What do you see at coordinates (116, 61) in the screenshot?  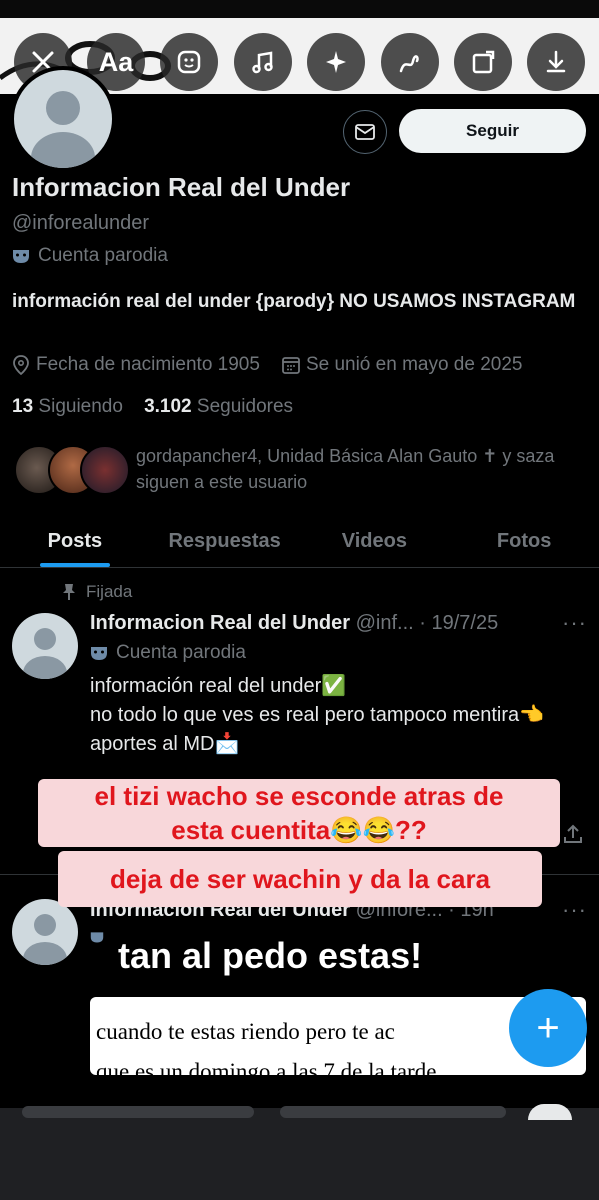 I see `text-label: Aa` at bounding box center [116, 61].